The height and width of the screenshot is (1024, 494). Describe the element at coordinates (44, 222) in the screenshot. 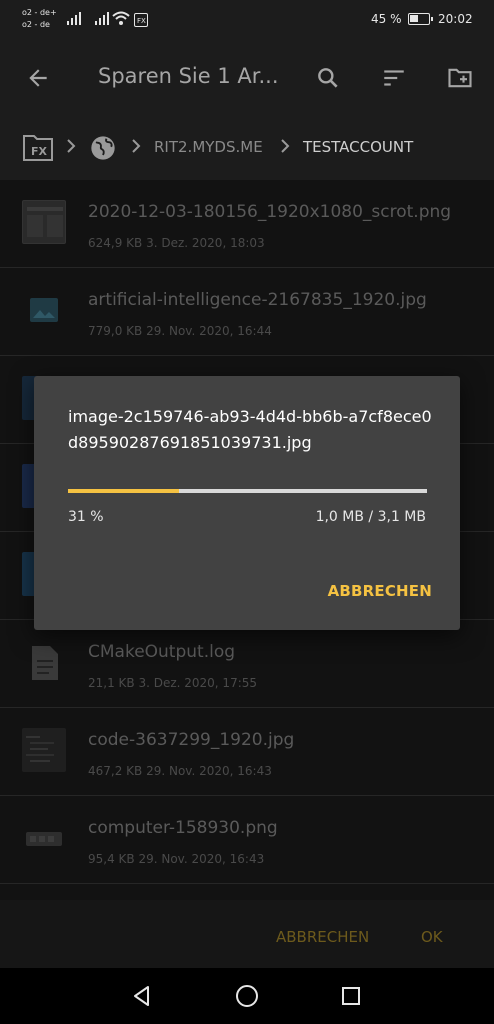

I see `screenshot-thumbnail` at that location.